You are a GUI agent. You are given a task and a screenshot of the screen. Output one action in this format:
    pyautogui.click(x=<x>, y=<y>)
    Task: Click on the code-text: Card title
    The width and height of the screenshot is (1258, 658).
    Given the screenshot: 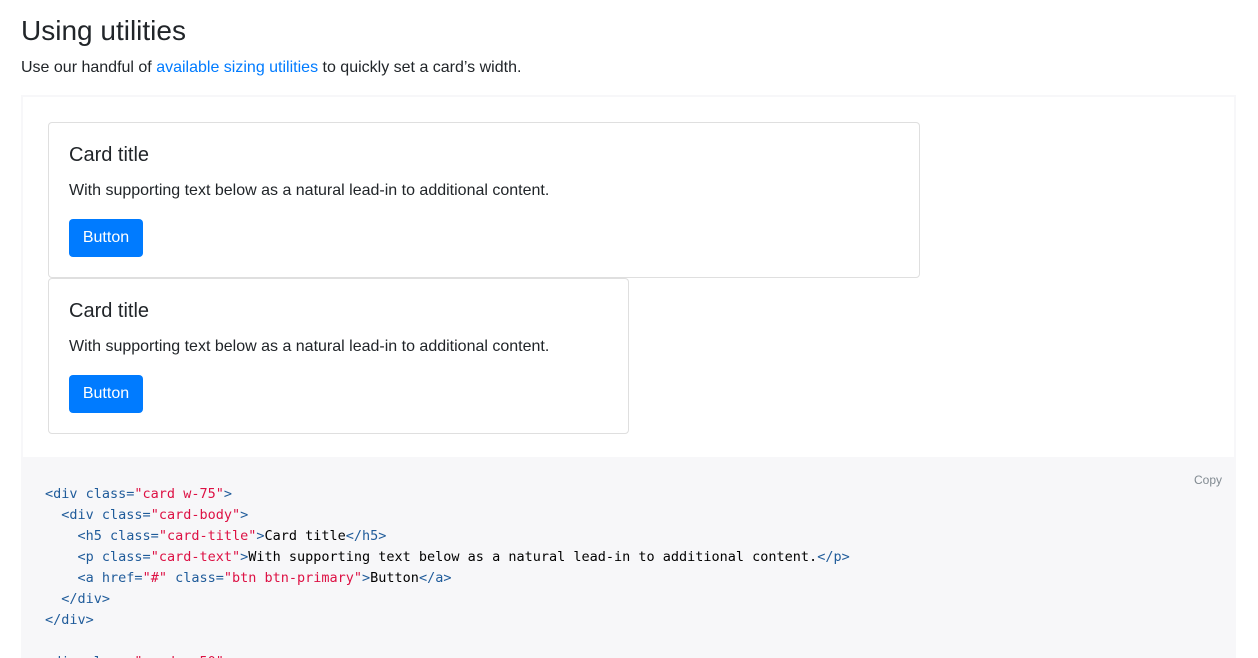 What is the action you would take?
    pyautogui.click(x=305, y=536)
    